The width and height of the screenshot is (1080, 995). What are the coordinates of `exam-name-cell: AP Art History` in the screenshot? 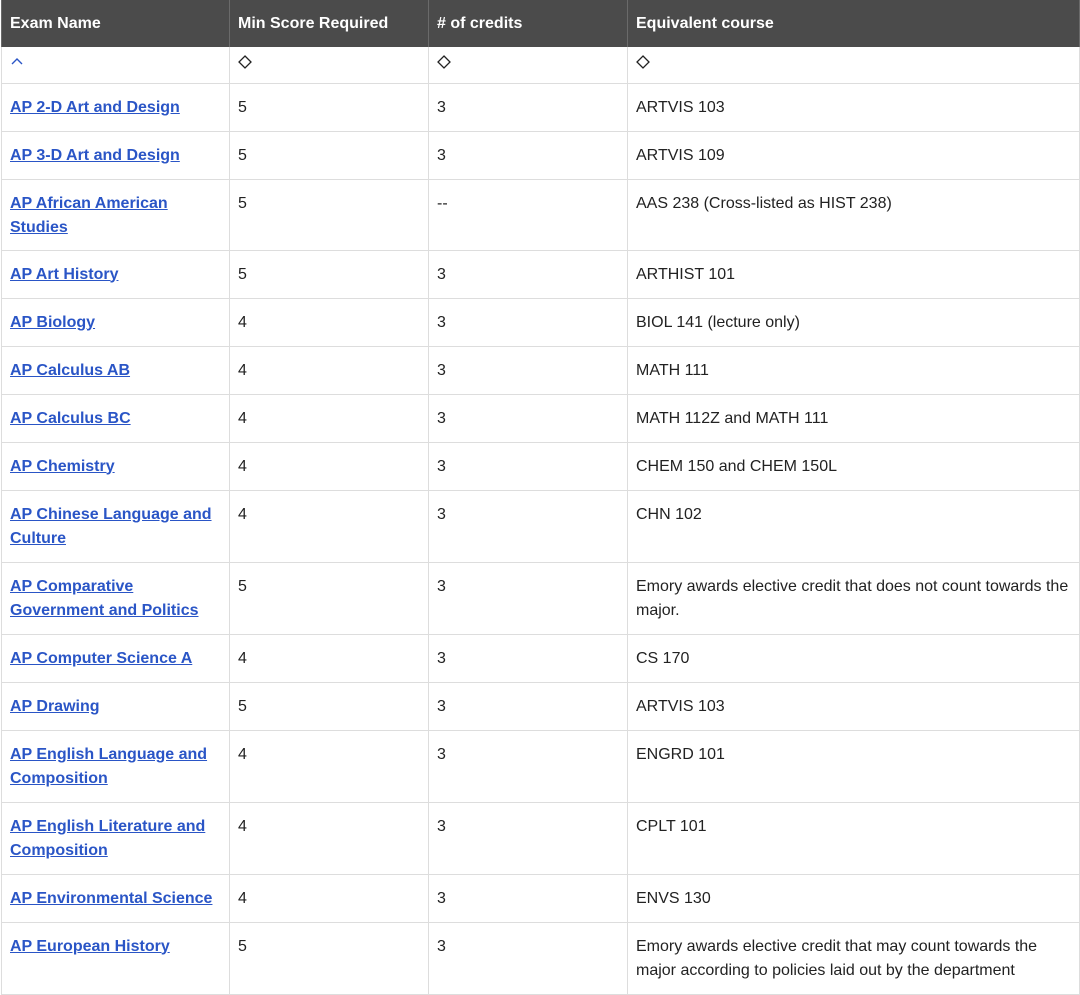 It's located at (115, 274).